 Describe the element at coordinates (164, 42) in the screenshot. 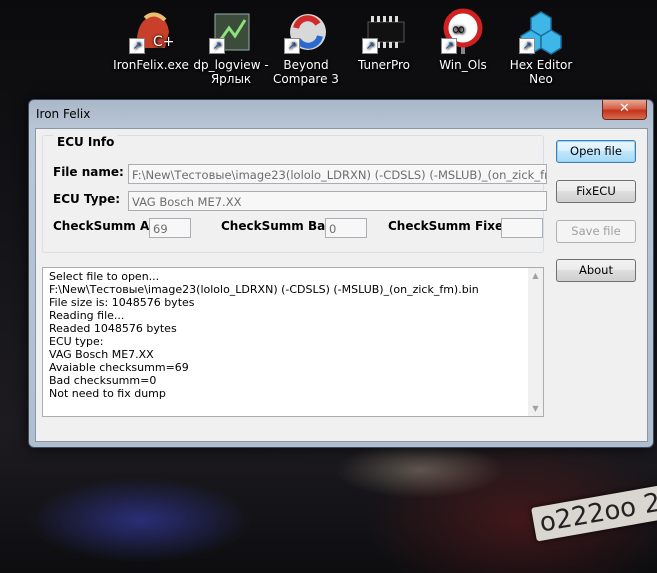

I see `svg-text: C++` at that location.